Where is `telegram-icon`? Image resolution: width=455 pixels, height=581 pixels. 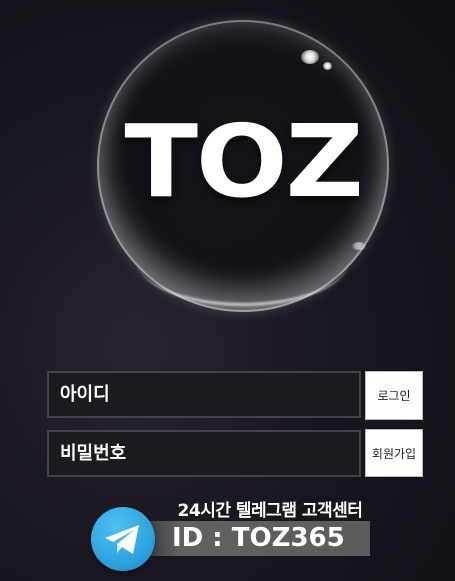
telegram-icon is located at coordinates (123, 539).